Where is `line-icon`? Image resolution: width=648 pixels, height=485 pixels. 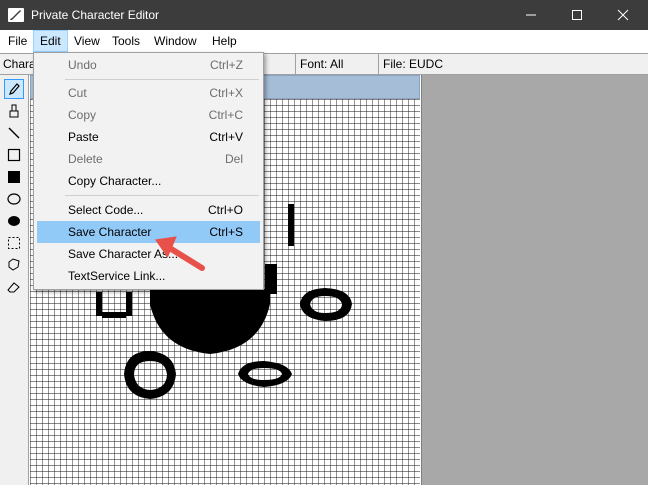 line-icon is located at coordinates (14, 133).